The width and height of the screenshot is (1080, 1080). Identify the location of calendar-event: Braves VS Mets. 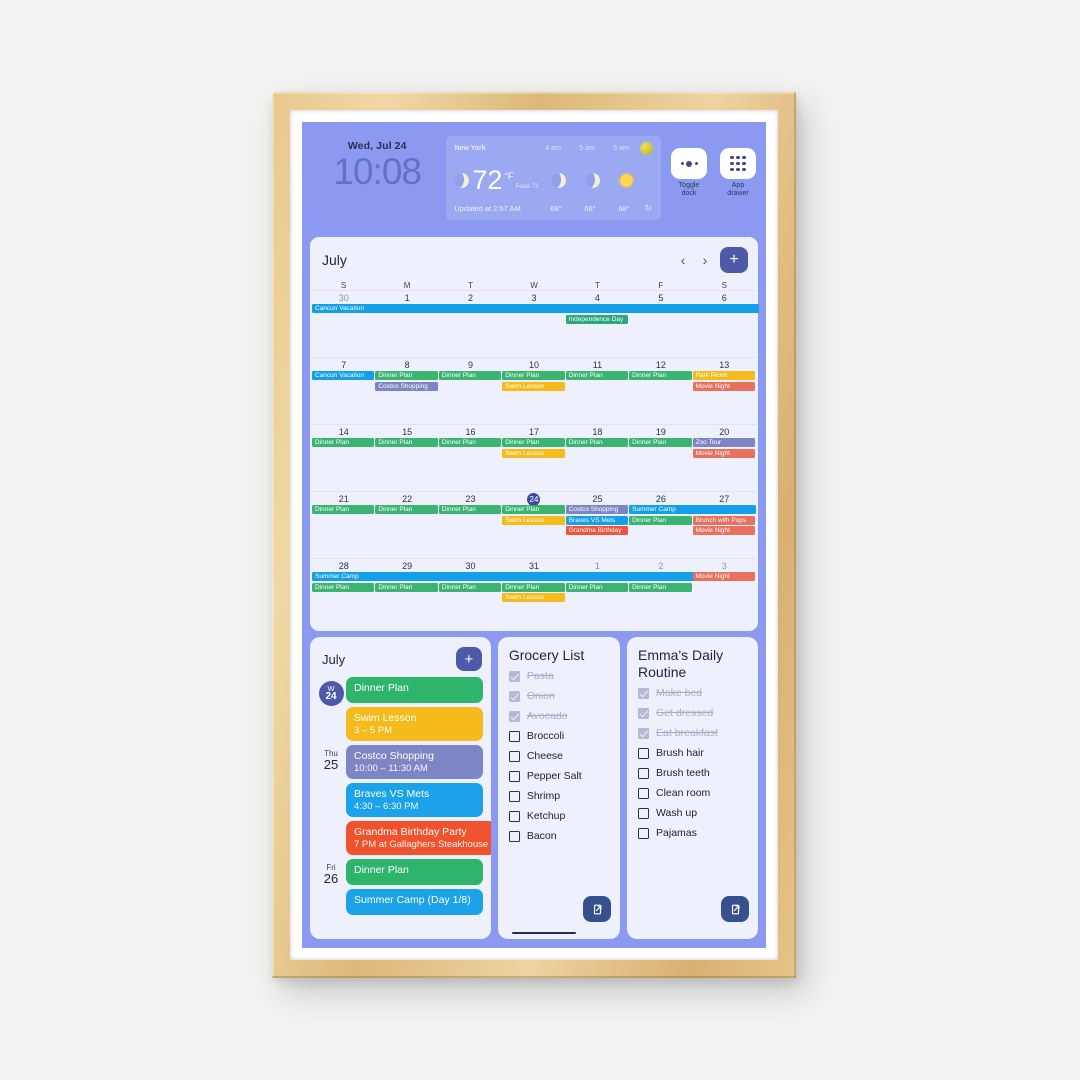
(597, 520).